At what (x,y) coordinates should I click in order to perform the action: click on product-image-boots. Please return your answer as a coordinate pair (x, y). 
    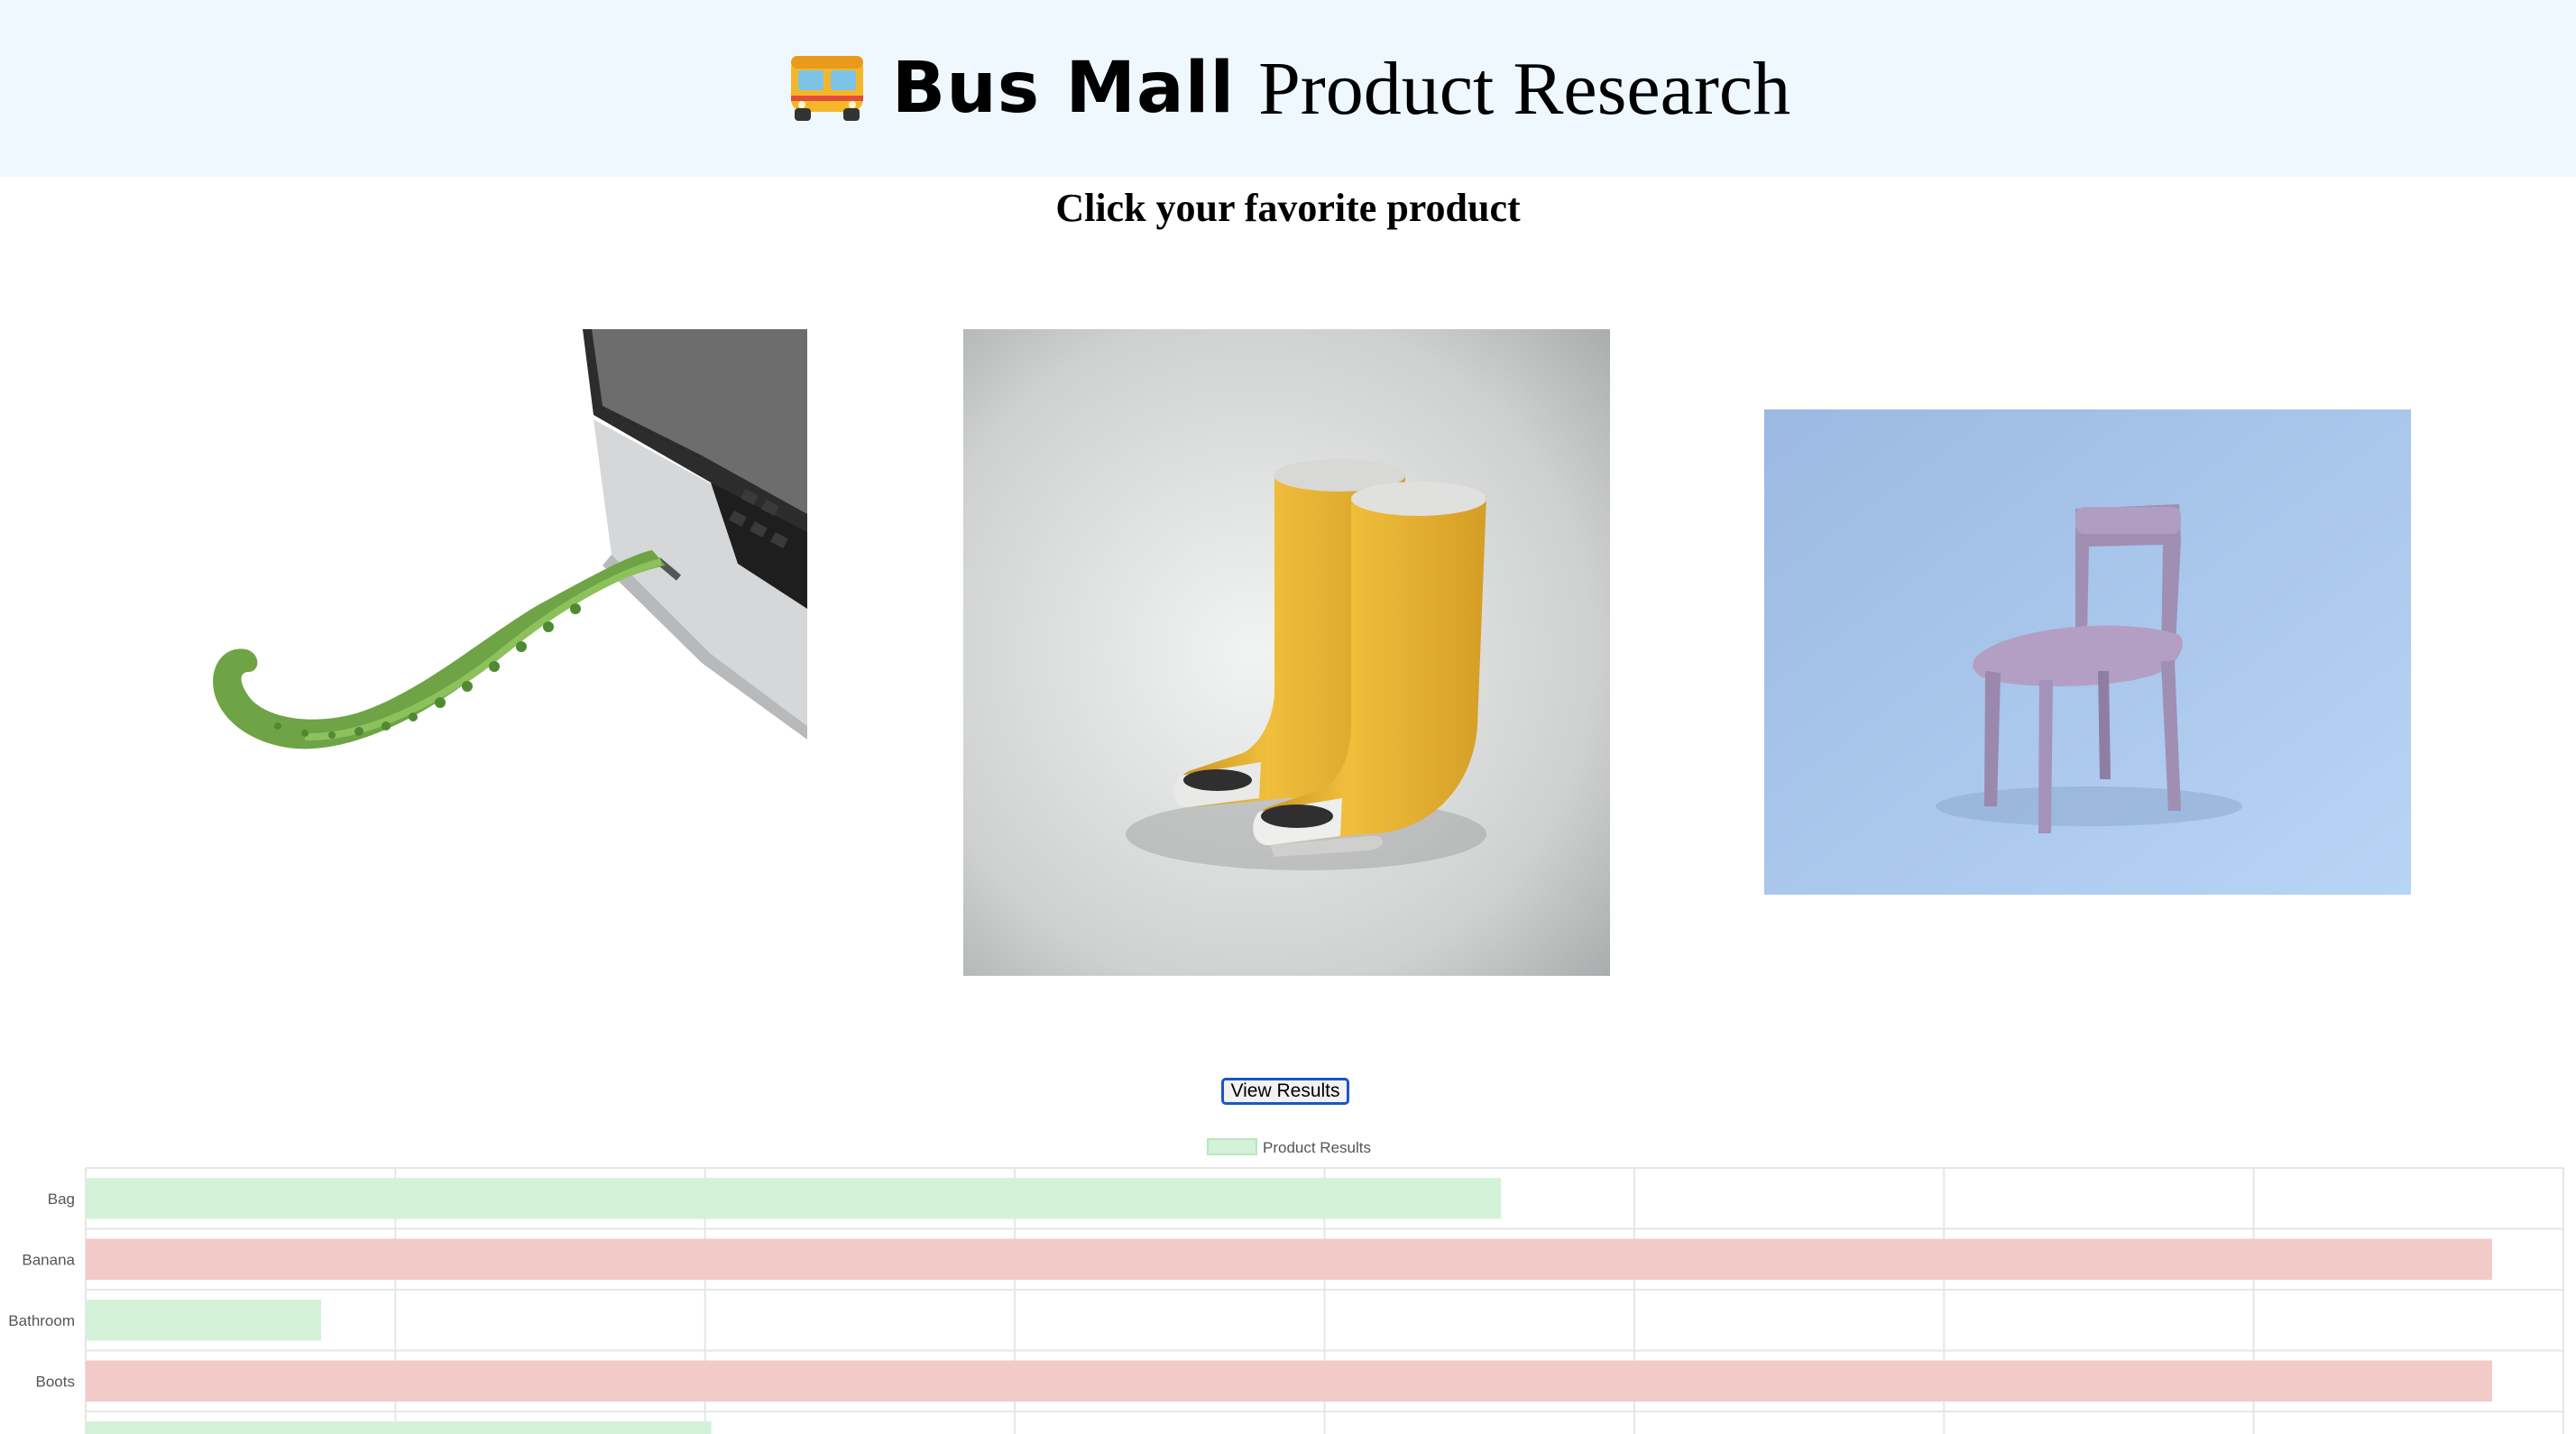
    Looking at the image, I should click on (1287, 652).